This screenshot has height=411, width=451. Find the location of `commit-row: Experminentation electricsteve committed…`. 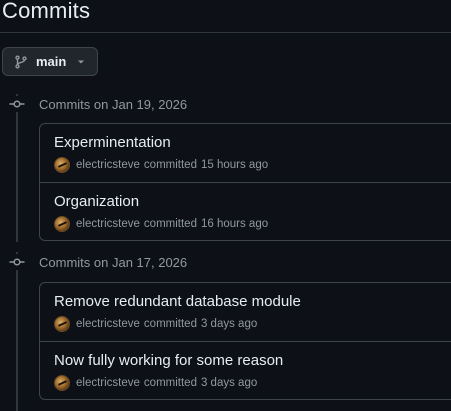

commit-row: Experminentation electricsteve committed… is located at coordinates (245, 153).